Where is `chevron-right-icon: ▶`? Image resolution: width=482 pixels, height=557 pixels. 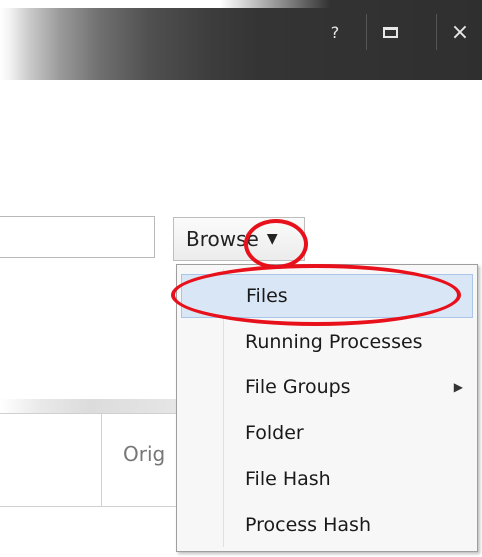
chevron-right-icon: ▶ is located at coordinates (458, 387).